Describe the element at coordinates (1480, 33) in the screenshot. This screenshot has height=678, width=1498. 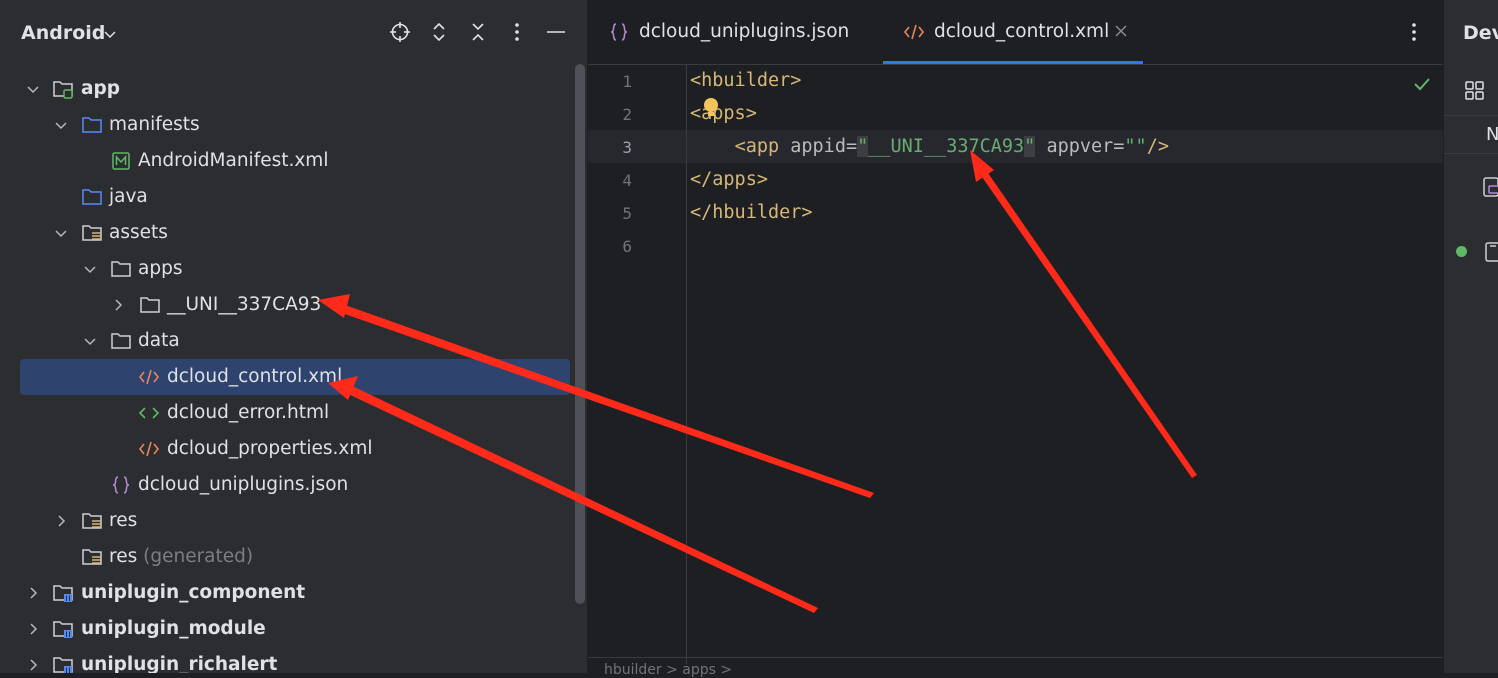
I see `panel-title: Device Manager` at that location.